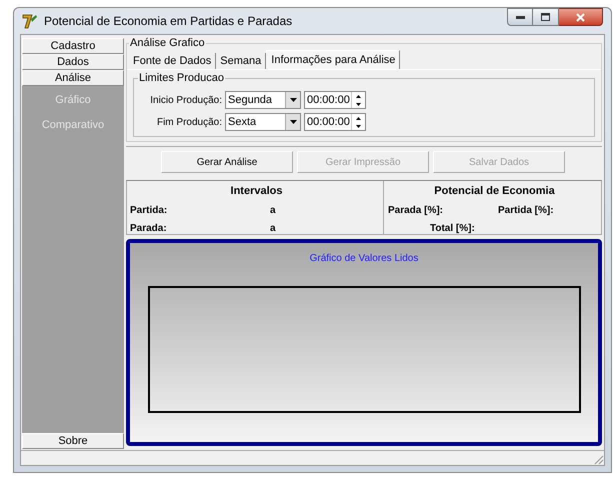  Describe the element at coordinates (185, 101) in the screenshot. I see `field-label: Inicio Produção:` at that location.